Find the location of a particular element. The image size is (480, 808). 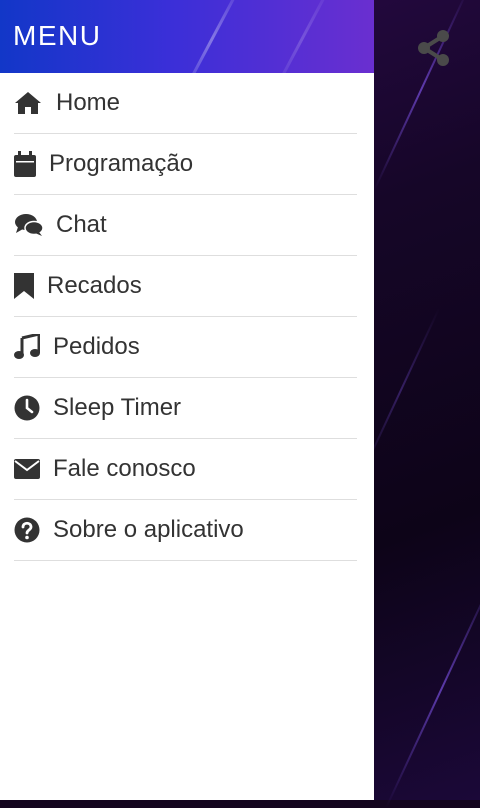

menu-item-label: Sobre o aplicativo is located at coordinates (148, 529).